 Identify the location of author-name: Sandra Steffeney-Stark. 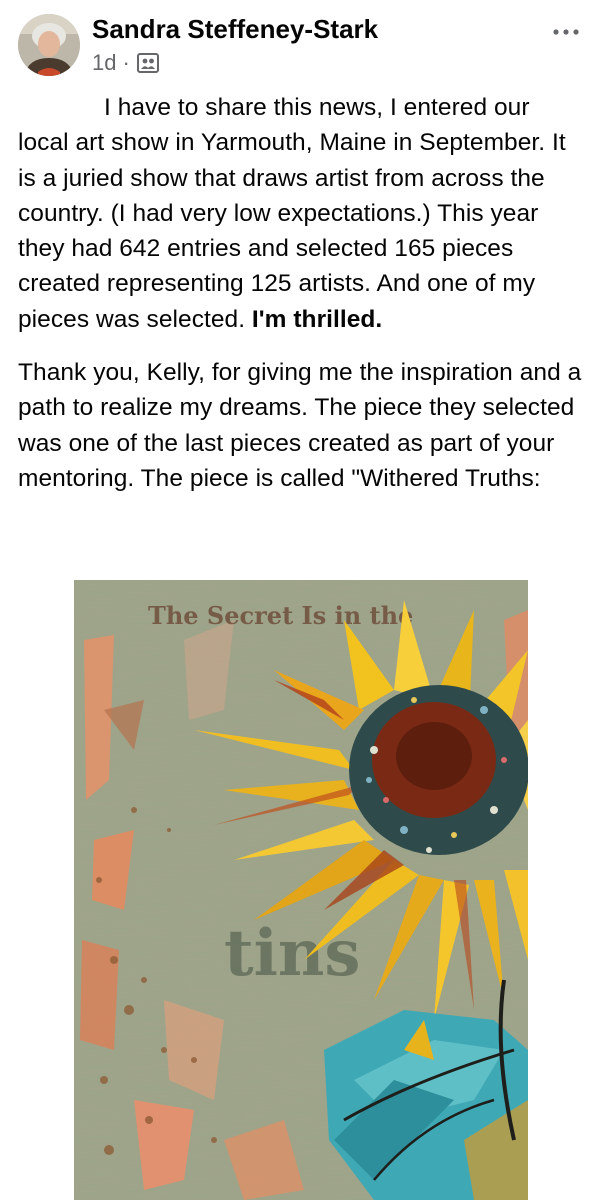
(235, 29).